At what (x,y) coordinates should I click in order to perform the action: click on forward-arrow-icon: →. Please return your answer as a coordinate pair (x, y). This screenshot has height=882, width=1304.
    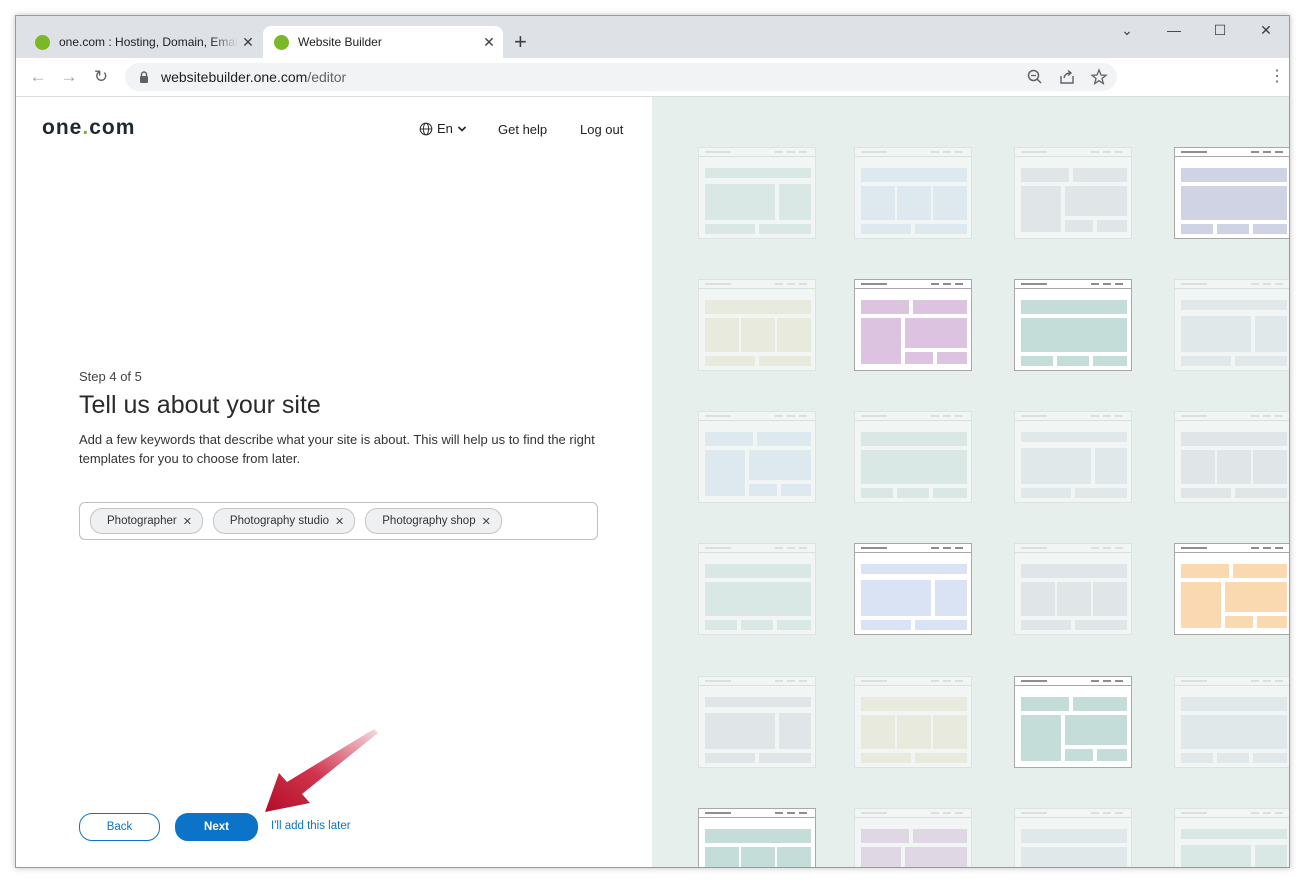
    Looking at the image, I should click on (69, 77).